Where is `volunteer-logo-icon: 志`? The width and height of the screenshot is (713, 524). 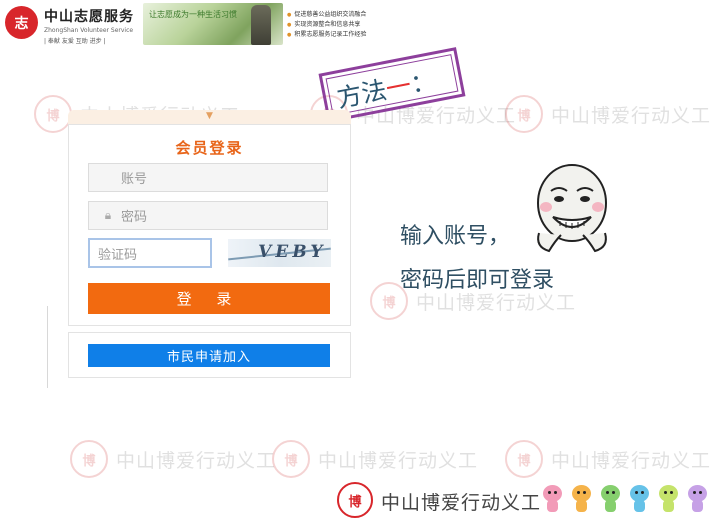
volunteer-logo-icon: 志 is located at coordinates (21, 22).